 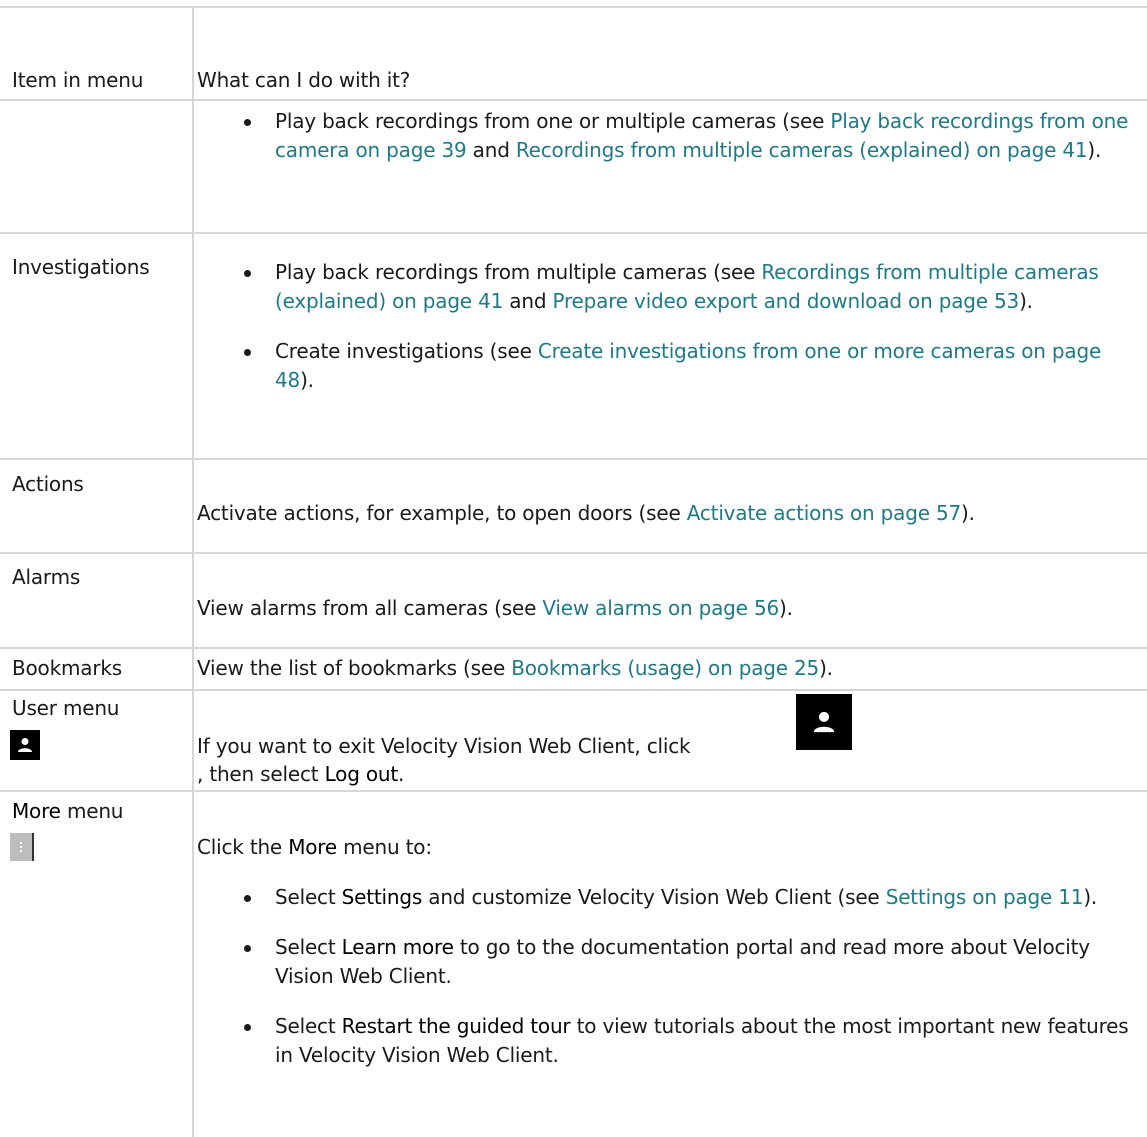 I want to click on text-run: Create investigations (see, so click(x=406, y=351).